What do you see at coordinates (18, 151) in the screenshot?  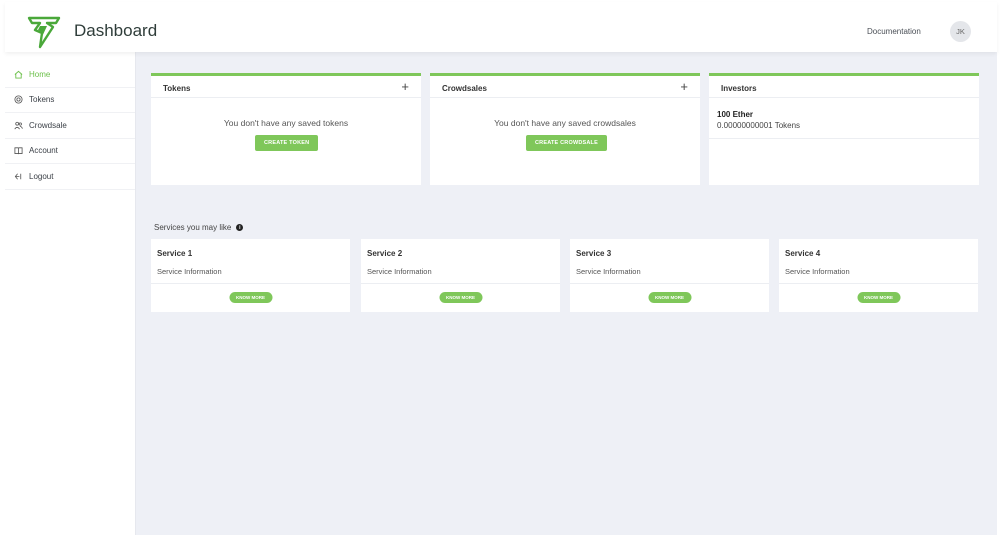 I see `book-icon` at bounding box center [18, 151].